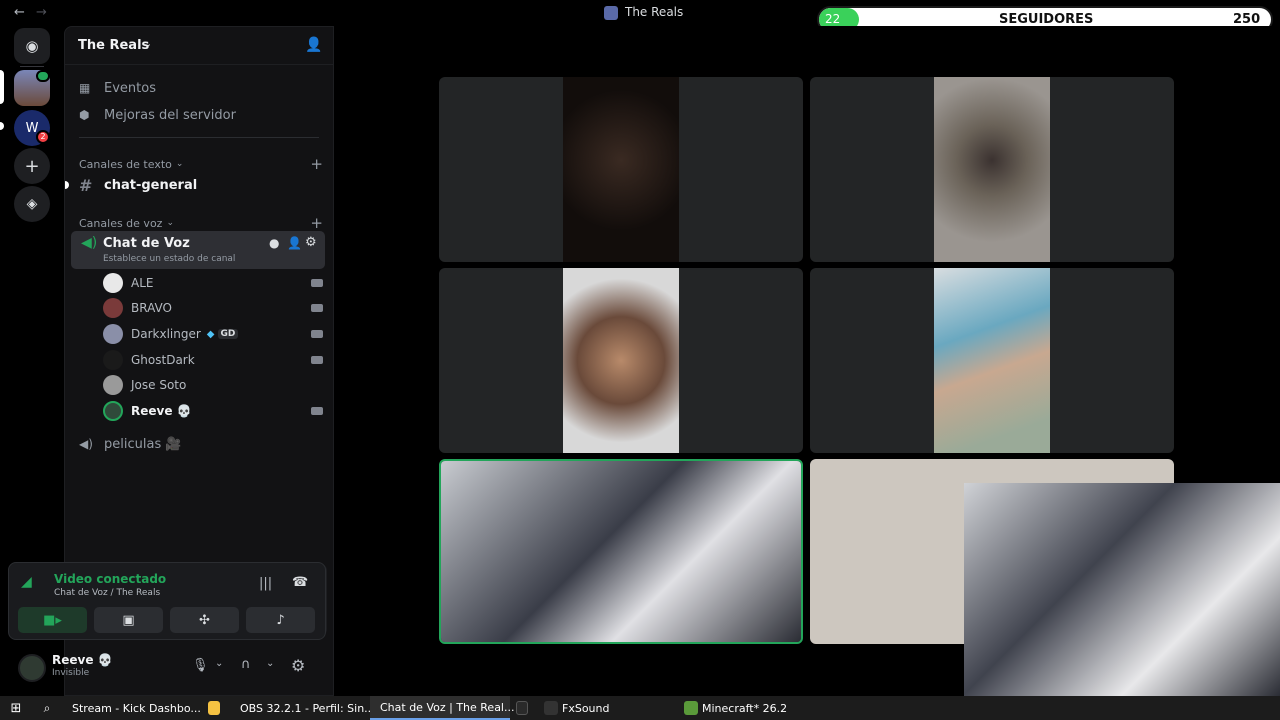 The image size is (1280, 720). What do you see at coordinates (43, 137) in the screenshot?
I see `mention-badge: 2` at bounding box center [43, 137].